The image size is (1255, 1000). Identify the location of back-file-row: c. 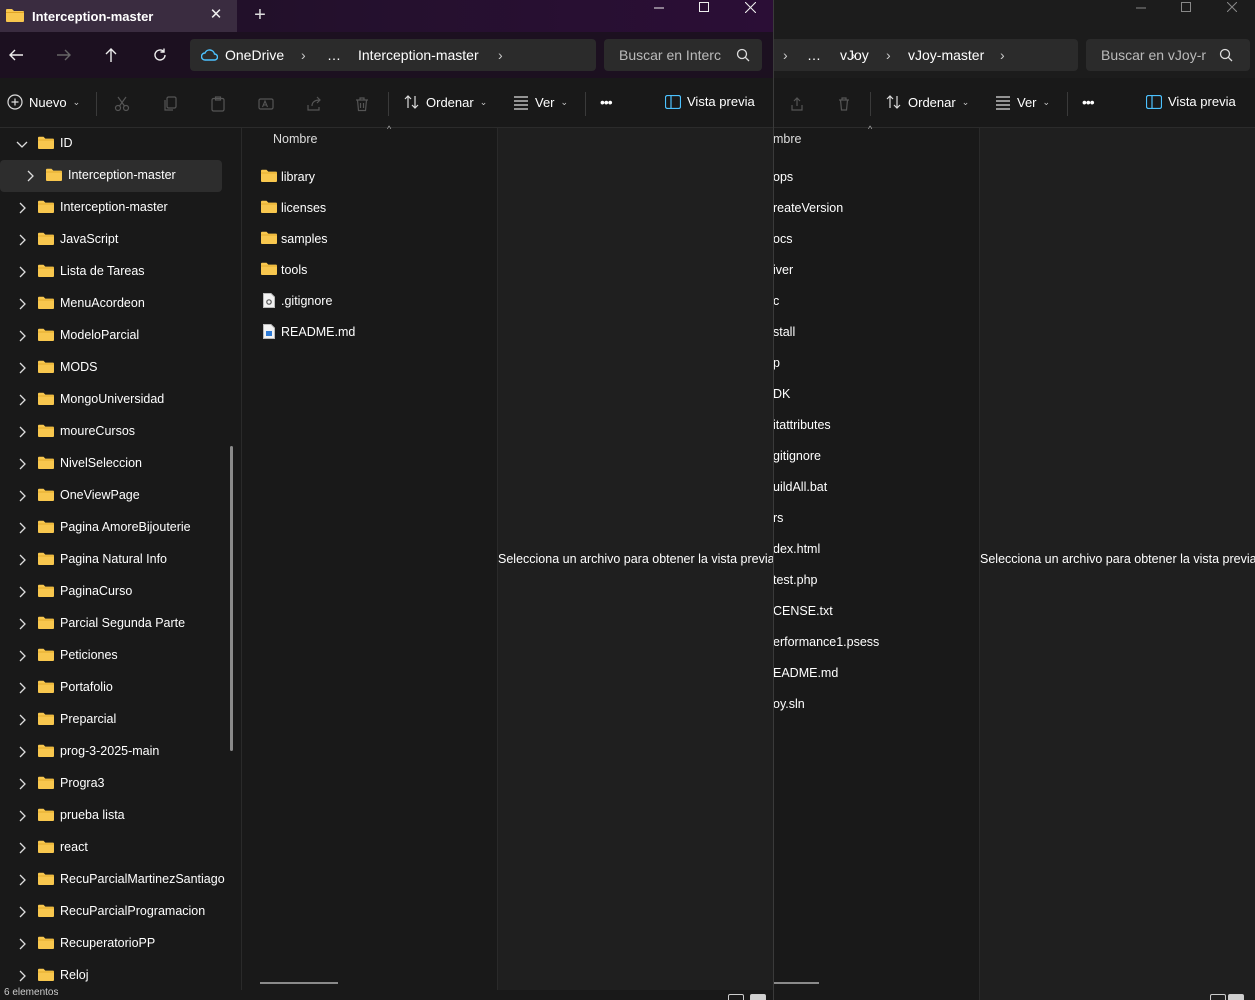
(873, 302).